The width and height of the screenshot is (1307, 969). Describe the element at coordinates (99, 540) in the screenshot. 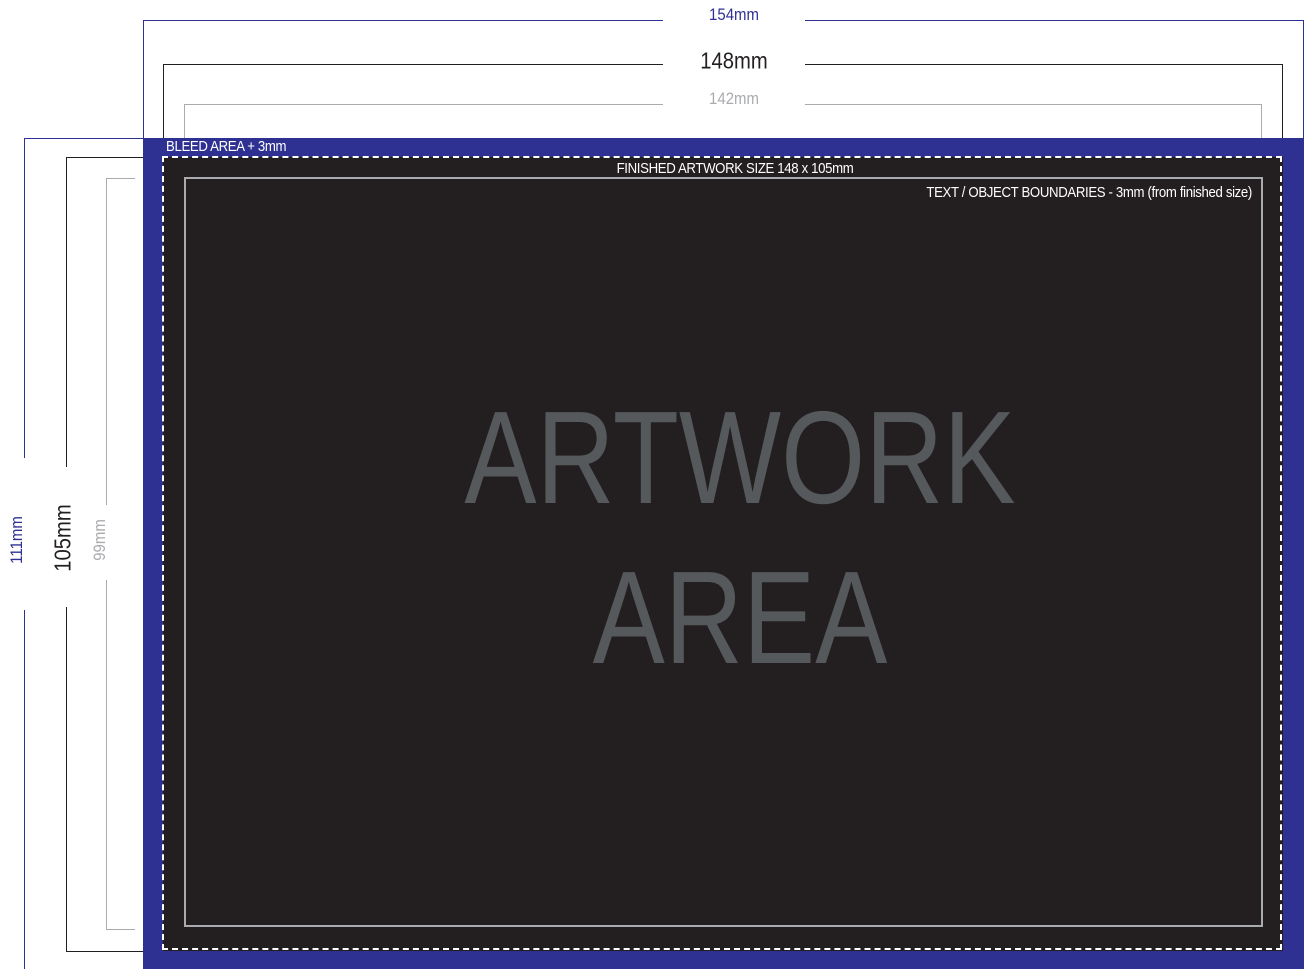

I see `height-safe-label: 99mm` at that location.